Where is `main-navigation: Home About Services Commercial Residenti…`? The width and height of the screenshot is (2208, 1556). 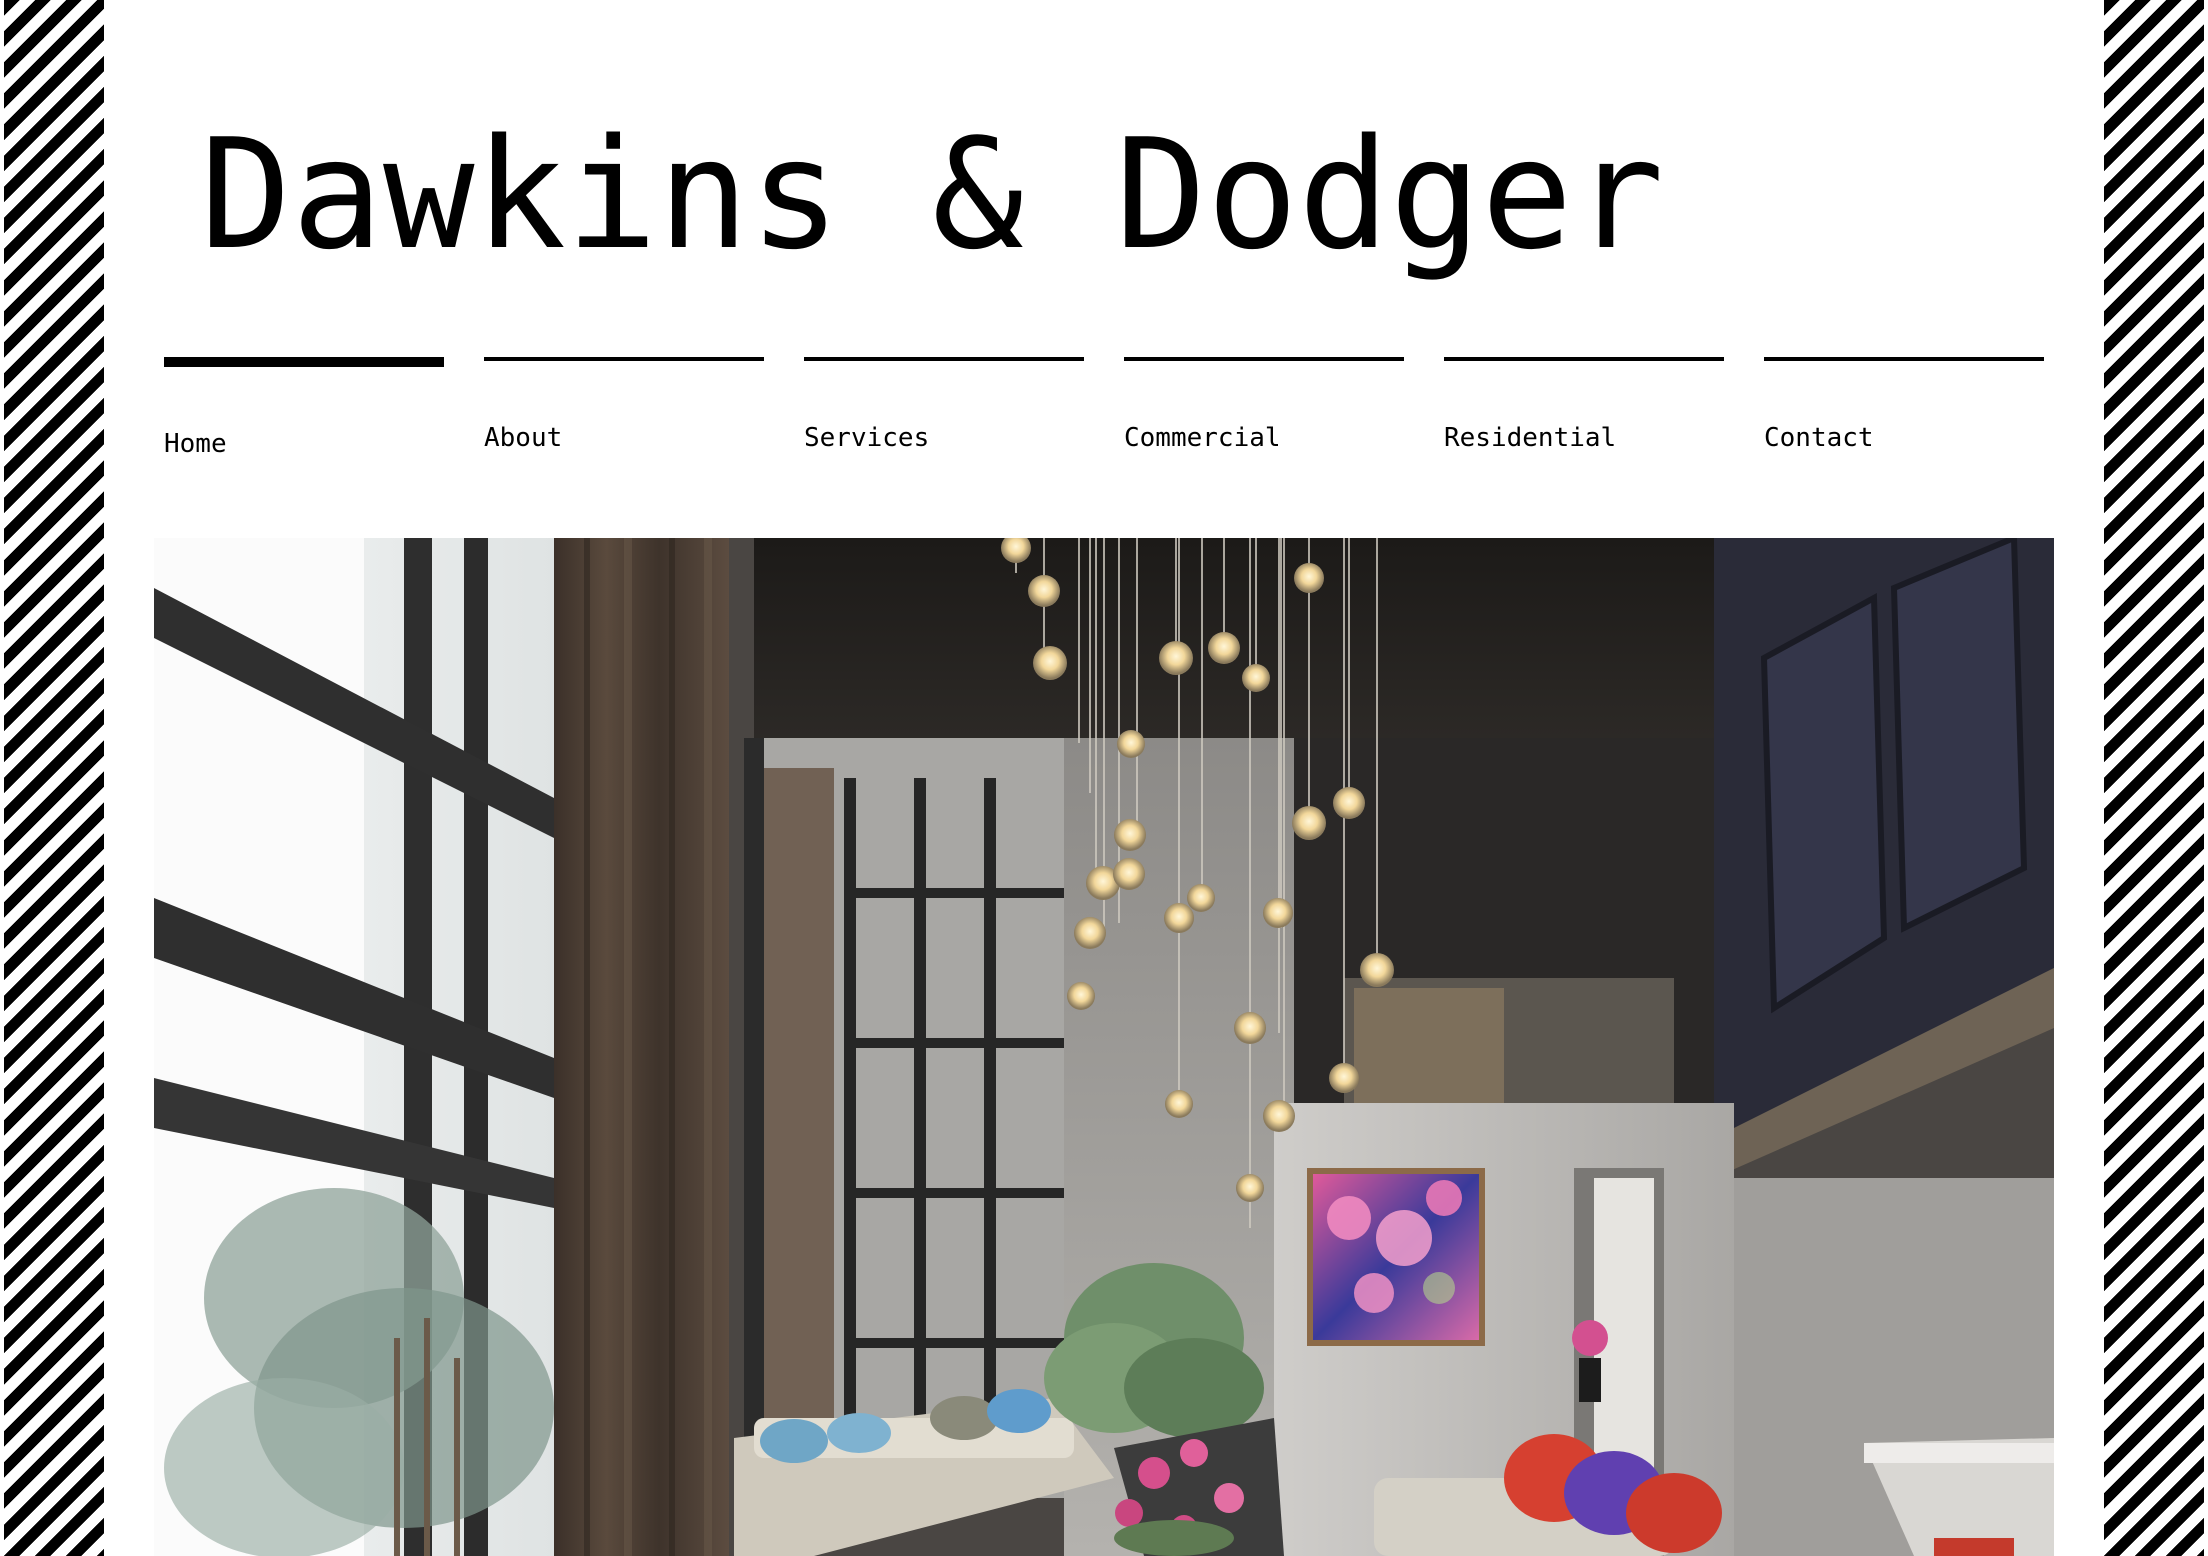
main-navigation: Home About Services Commercial Residenti… is located at coordinates (1104, 412).